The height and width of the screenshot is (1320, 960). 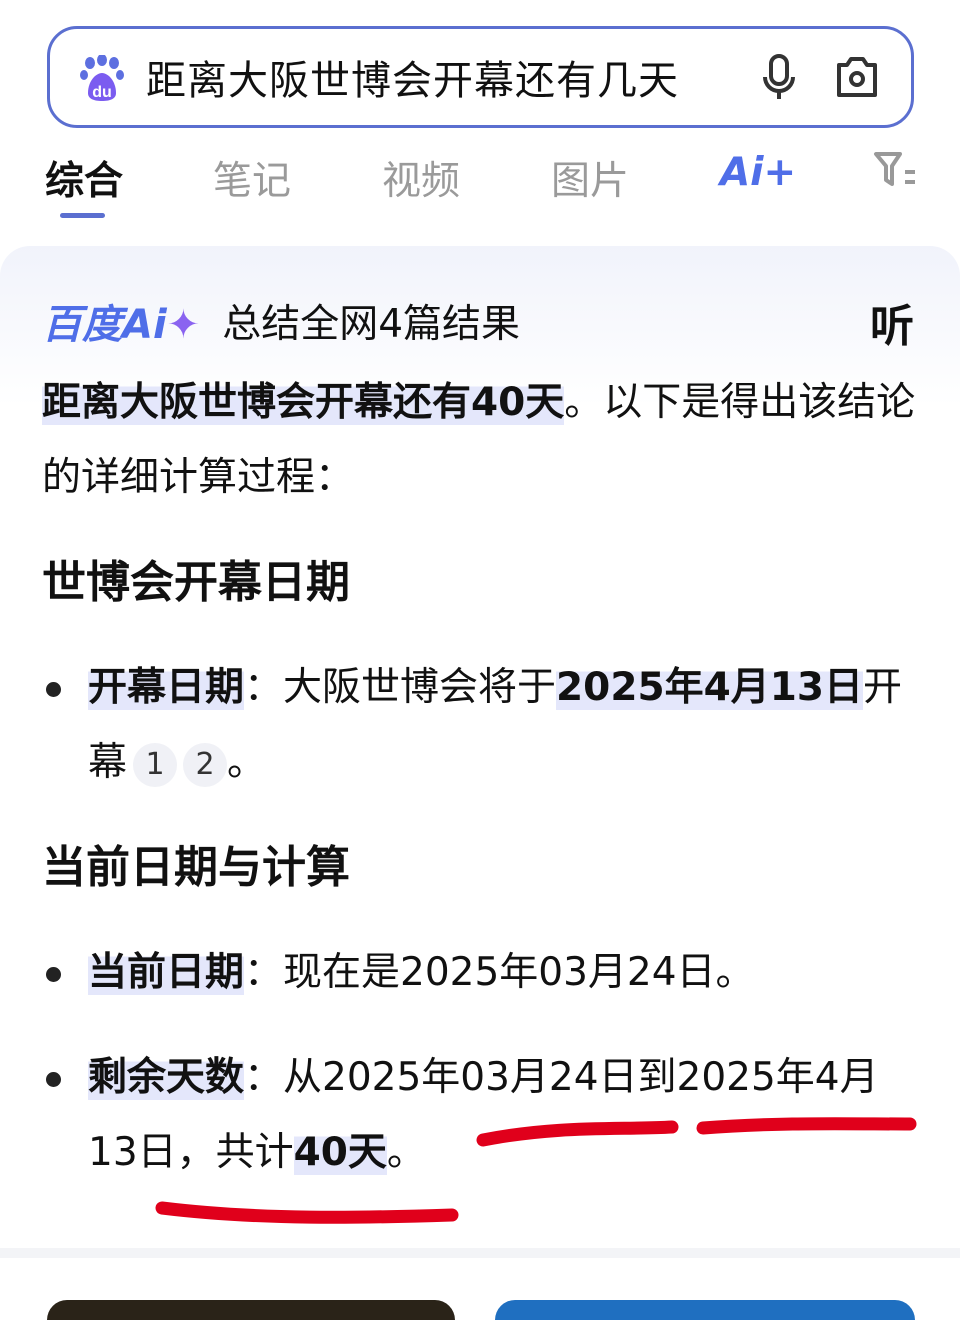 What do you see at coordinates (892, 322) in the screenshot?
I see `listen-button: 听` at bounding box center [892, 322].